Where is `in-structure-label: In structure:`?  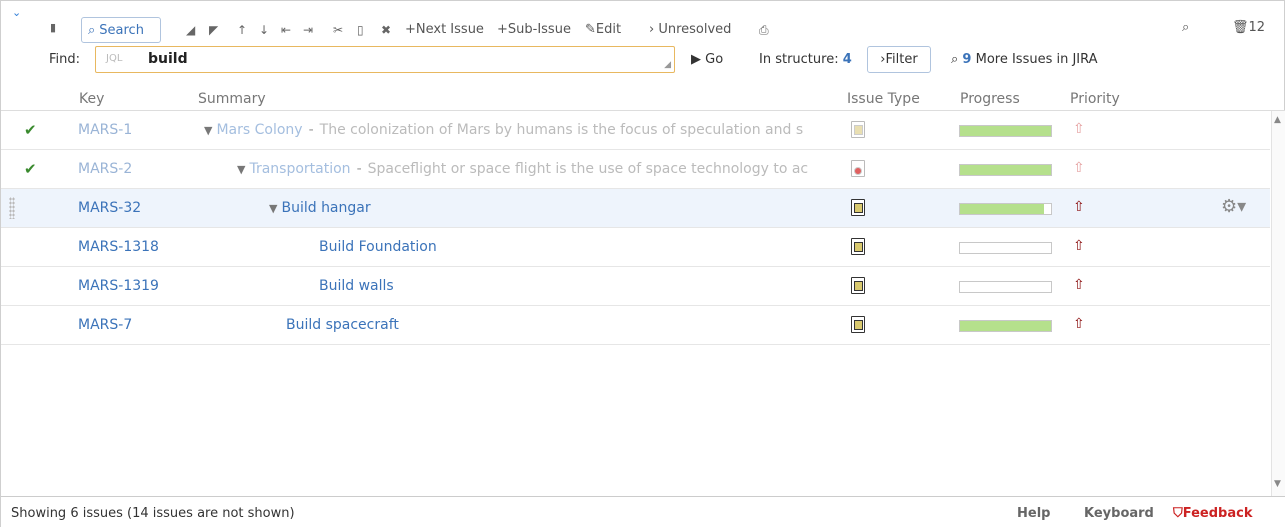 in-structure-label: In structure: is located at coordinates (799, 59).